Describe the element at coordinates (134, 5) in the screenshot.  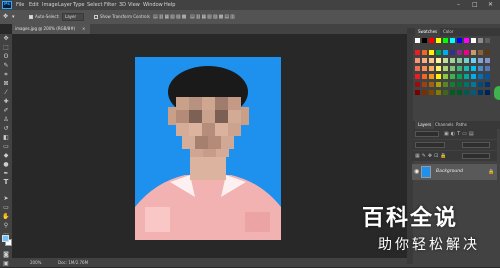
I see `menu-view: View` at that location.